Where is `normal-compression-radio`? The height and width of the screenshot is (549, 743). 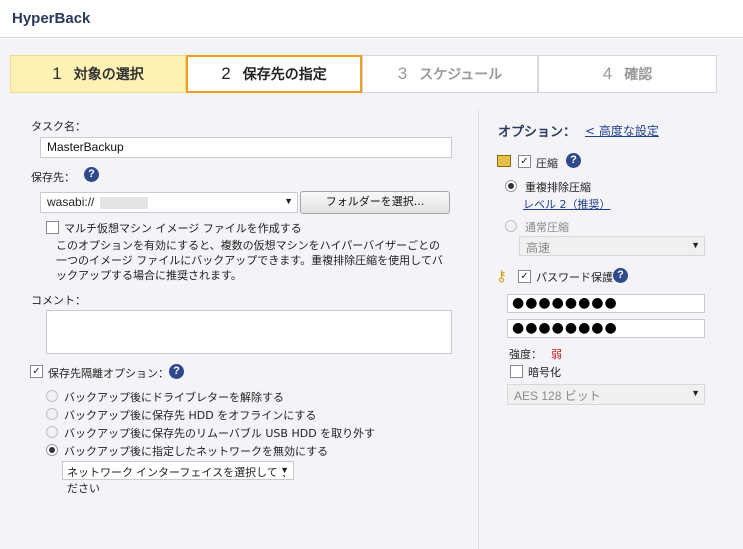 normal-compression-radio is located at coordinates (511, 226).